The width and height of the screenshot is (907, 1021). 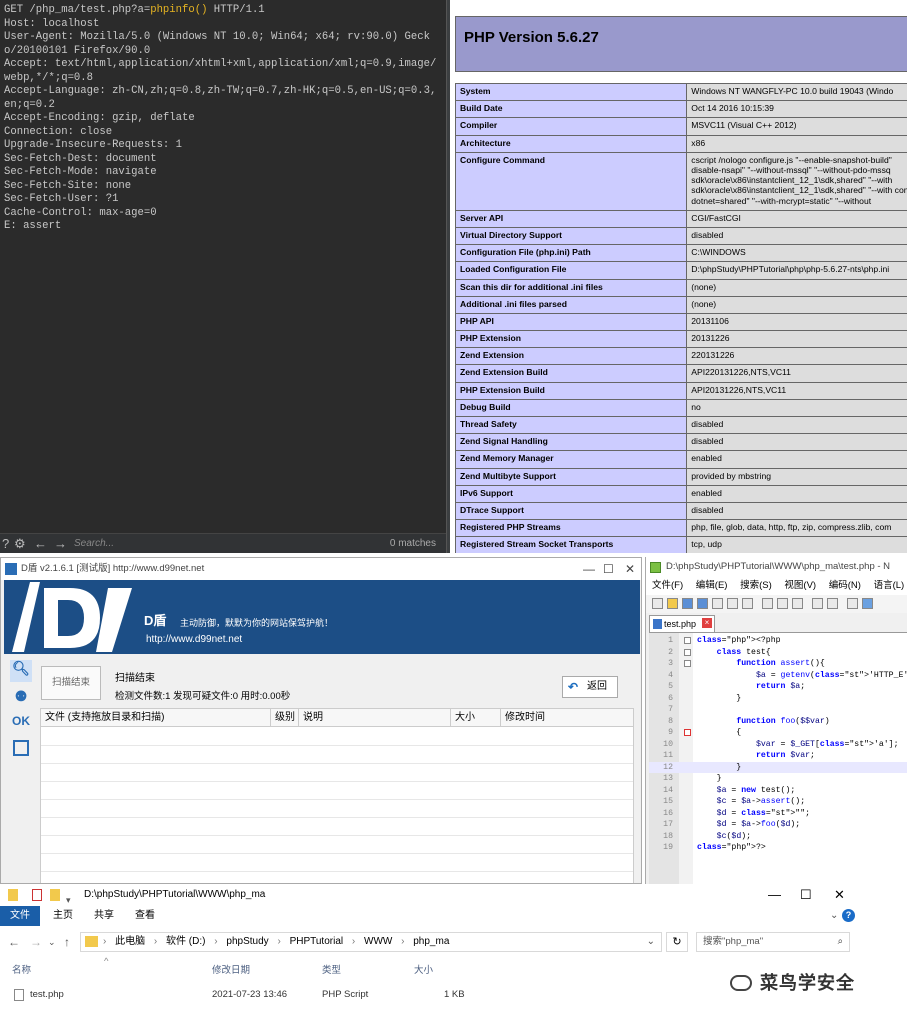 What do you see at coordinates (778, 710) in the screenshot?
I see `code-line: 7` at bounding box center [778, 710].